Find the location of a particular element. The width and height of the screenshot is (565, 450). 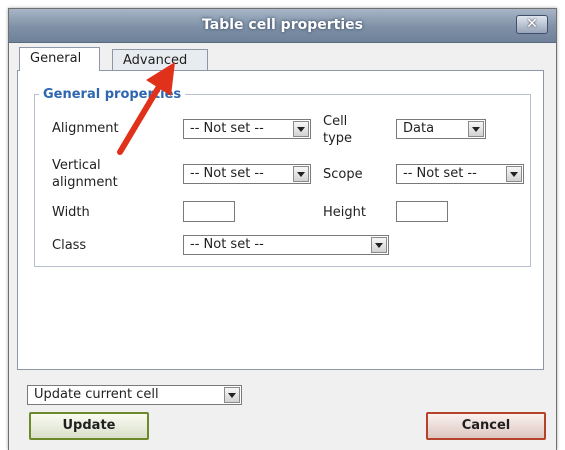

update-scope-select: Update current cell is located at coordinates (134, 395).